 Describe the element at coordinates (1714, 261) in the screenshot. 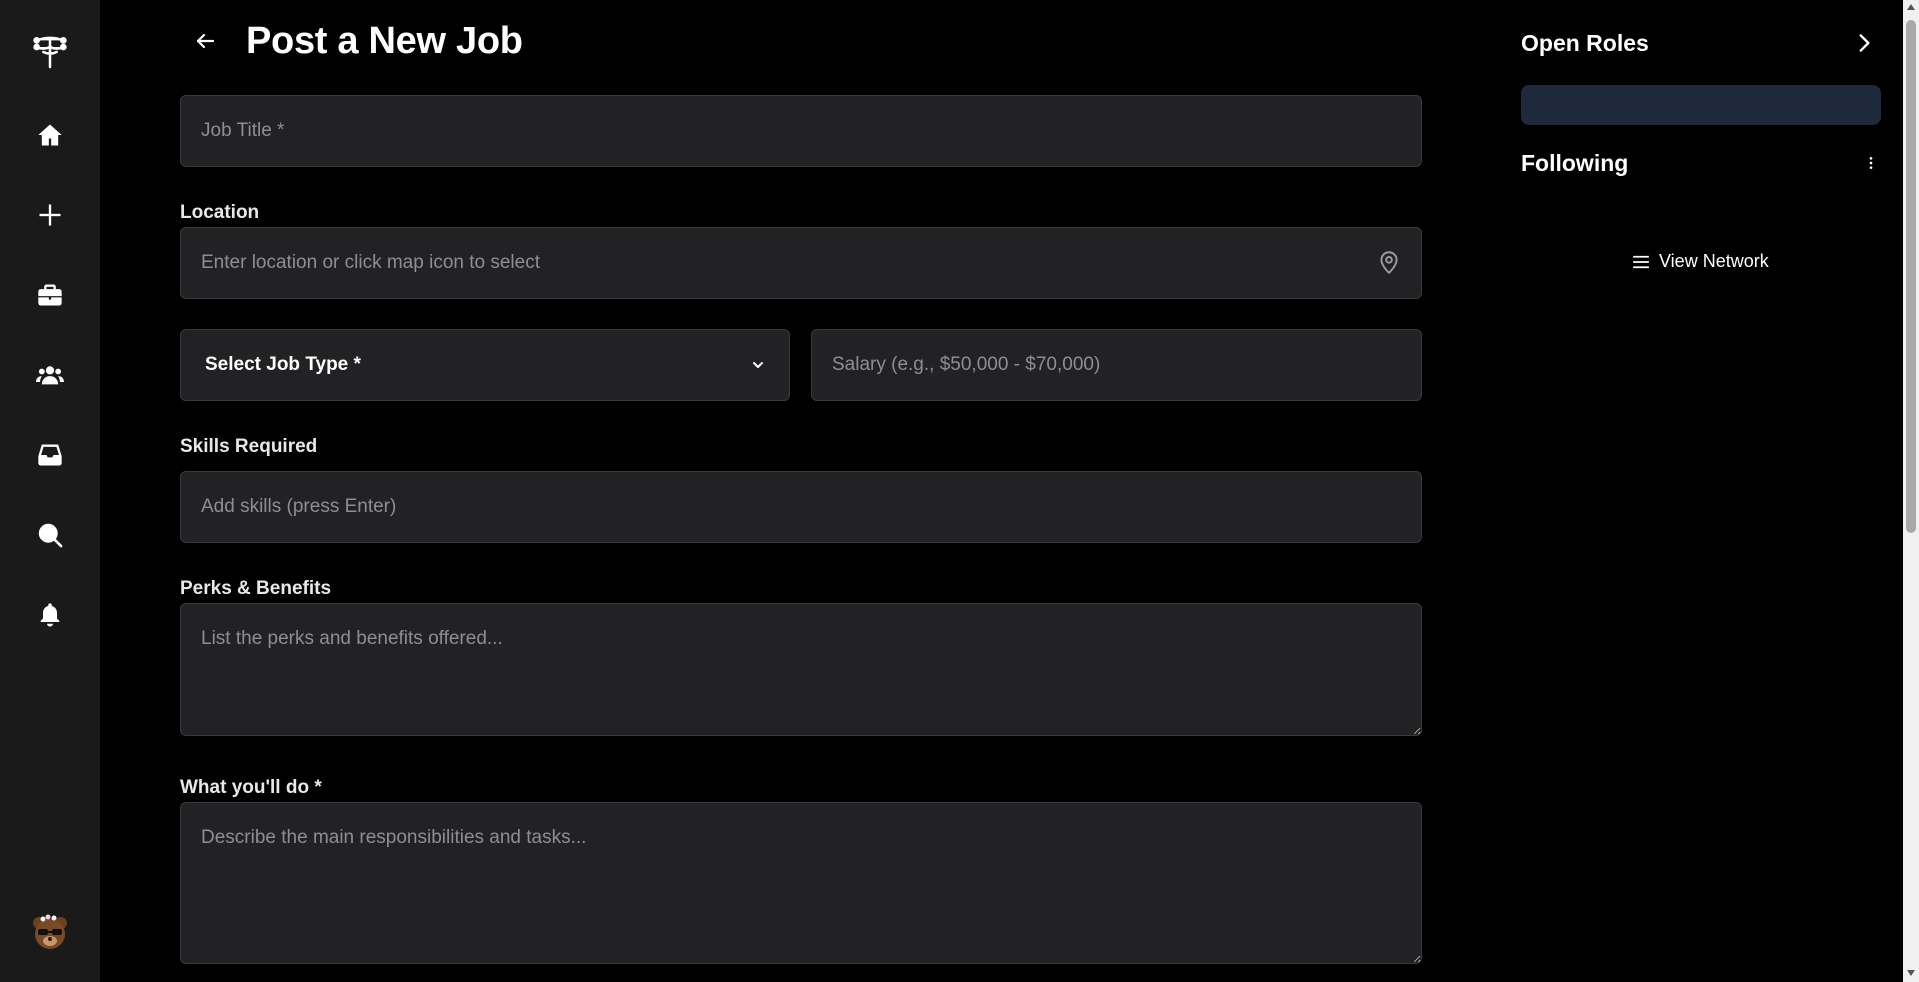

I see `view-network-label: View Network` at that location.